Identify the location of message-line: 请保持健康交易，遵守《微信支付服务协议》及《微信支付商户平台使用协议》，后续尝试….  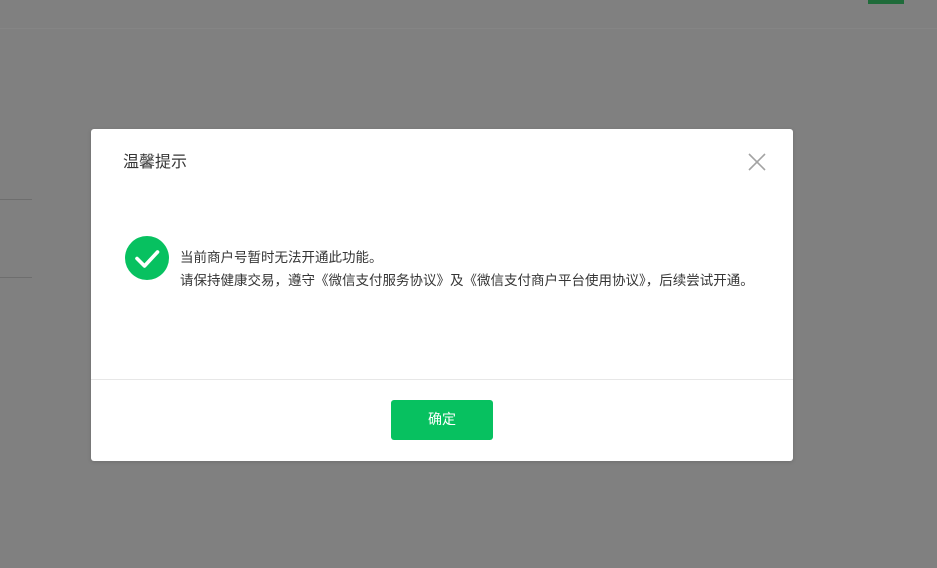
(467, 281).